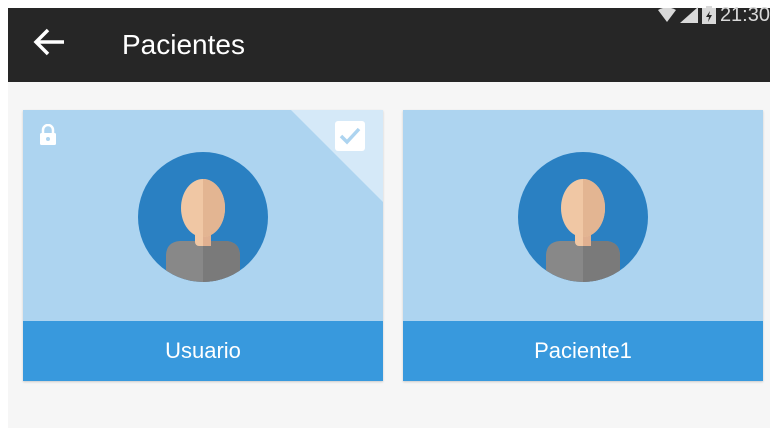  Describe the element at coordinates (350, 136) in the screenshot. I see `check-icon` at that location.